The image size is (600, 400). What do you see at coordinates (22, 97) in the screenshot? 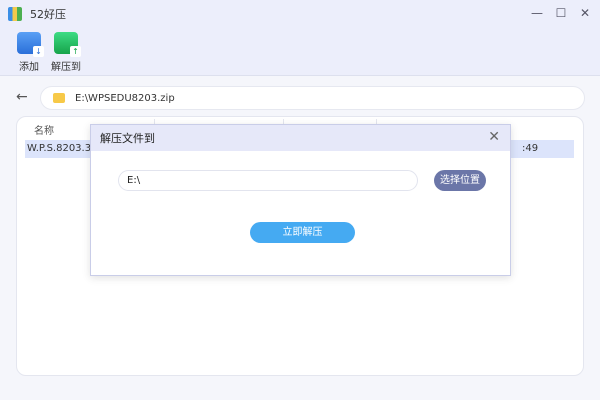
I see `back-arrow-icon: ←` at bounding box center [22, 97].